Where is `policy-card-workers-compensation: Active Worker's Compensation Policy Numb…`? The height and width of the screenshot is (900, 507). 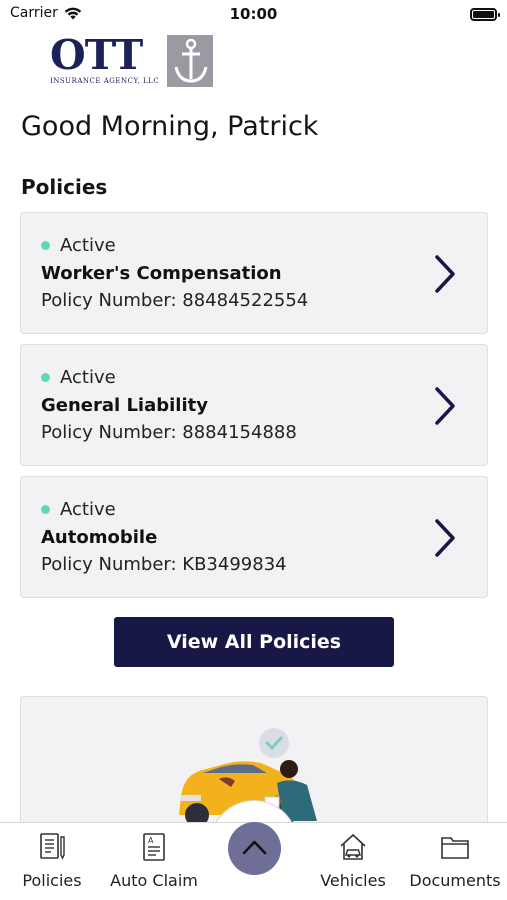 policy-card-workers-compensation: Active Worker's Compensation Policy Numb… is located at coordinates (254, 273).